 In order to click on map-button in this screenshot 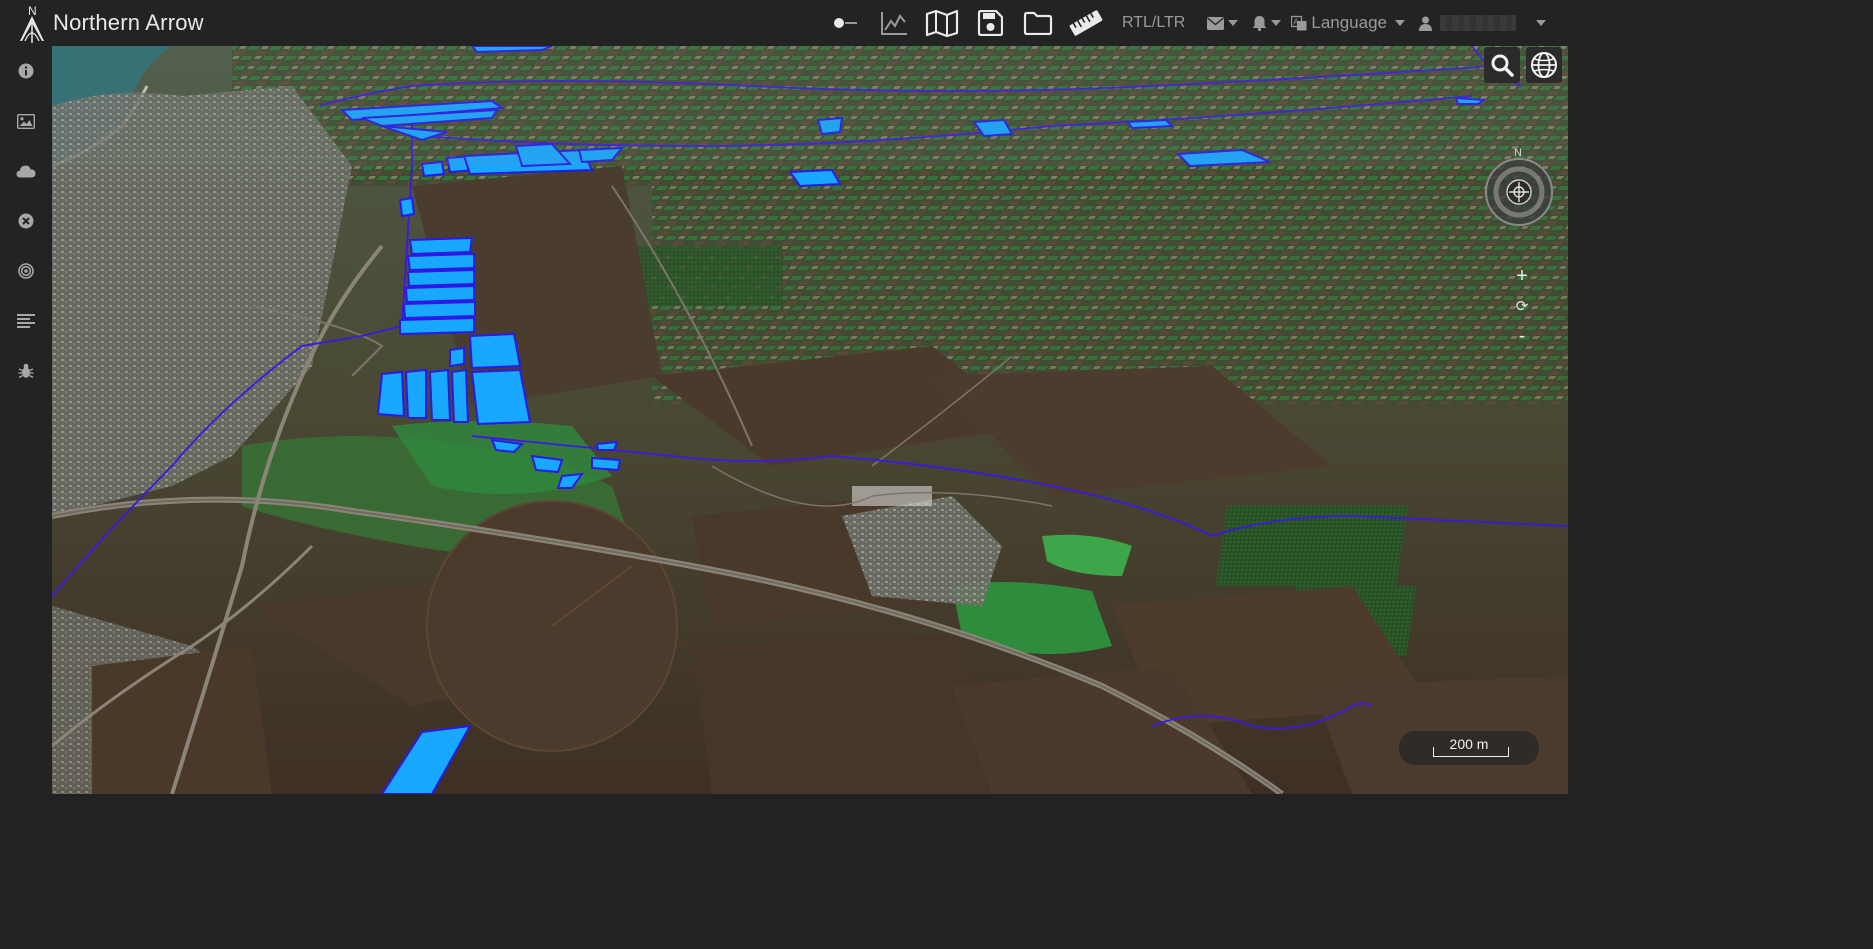, I will do `click(942, 23)`.